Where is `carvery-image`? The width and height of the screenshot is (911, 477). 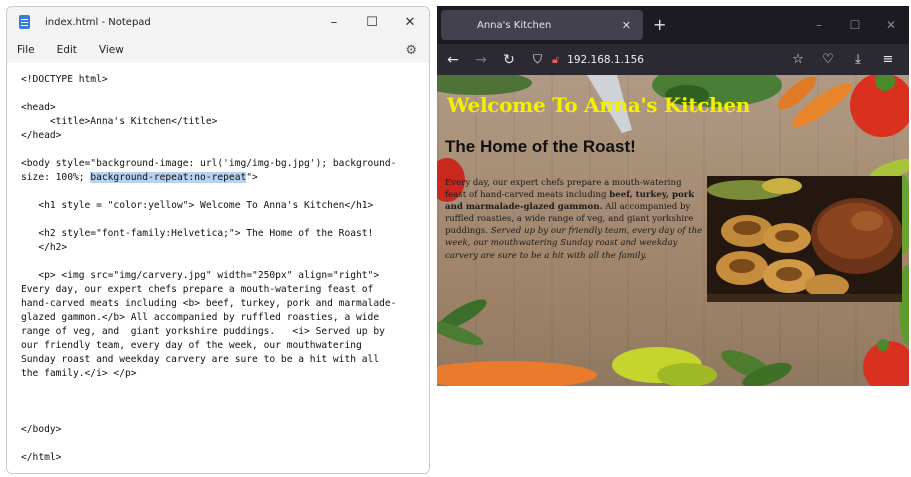 carvery-image is located at coordinates (804, 239).